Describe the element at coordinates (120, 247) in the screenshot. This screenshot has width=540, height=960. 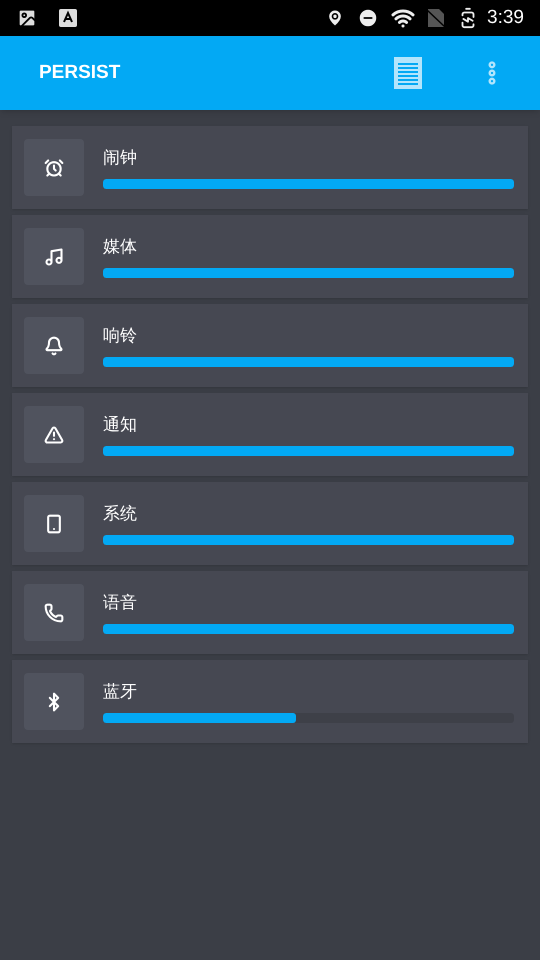
I see `channel-name: 媒体` at that location.